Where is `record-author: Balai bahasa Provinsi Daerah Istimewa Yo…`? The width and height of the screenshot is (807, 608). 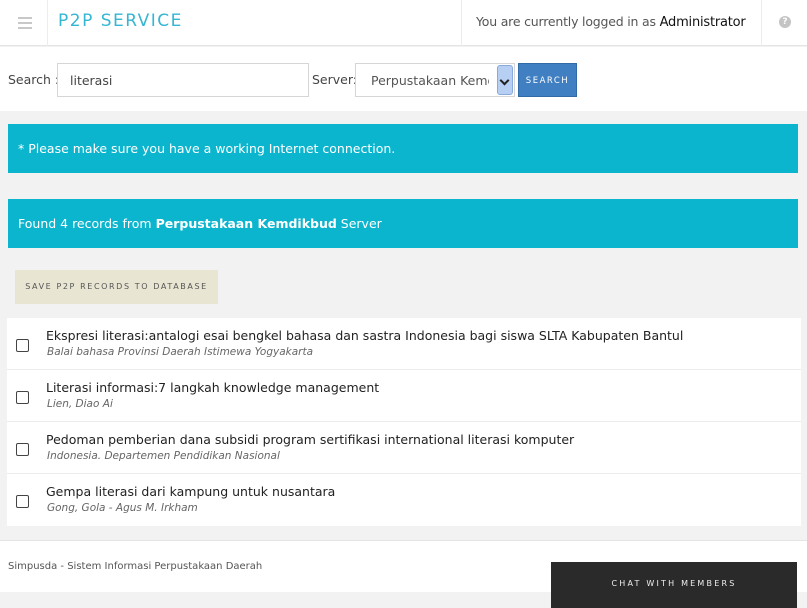 record-author: Balai bahasa Provinsi Daerah Istimewa Yo… is located at coordinates (180, 352).